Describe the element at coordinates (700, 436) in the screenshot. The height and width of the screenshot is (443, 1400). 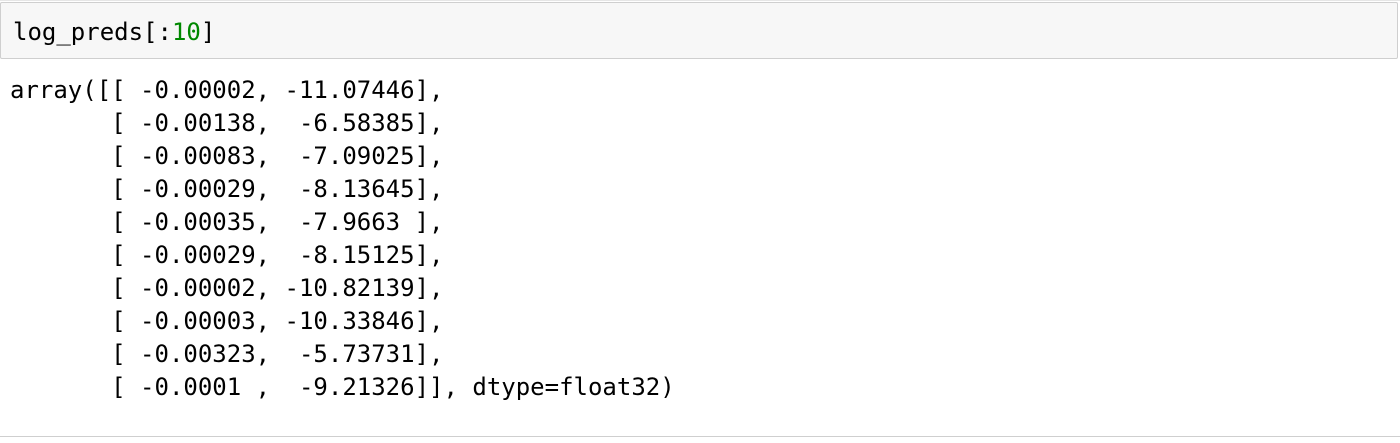
I see `bottom-divider` at that location.